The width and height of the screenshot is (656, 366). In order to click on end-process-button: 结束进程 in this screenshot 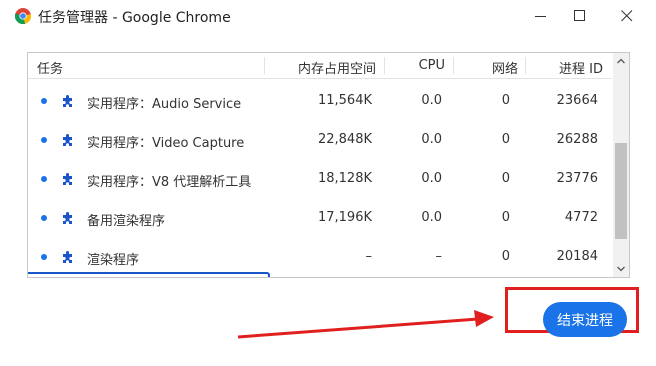, I will do `click(585, 319)`.